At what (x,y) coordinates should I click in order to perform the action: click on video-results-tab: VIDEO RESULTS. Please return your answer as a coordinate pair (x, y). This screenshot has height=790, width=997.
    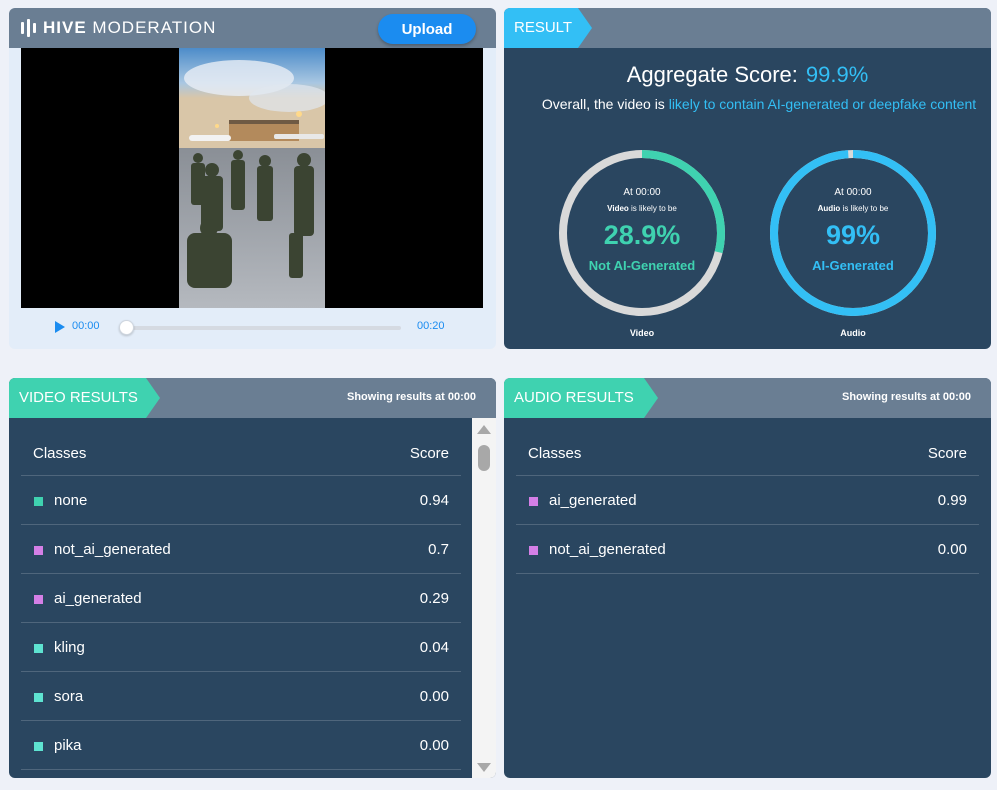
    Looking at the image, I should click on (84, 398).